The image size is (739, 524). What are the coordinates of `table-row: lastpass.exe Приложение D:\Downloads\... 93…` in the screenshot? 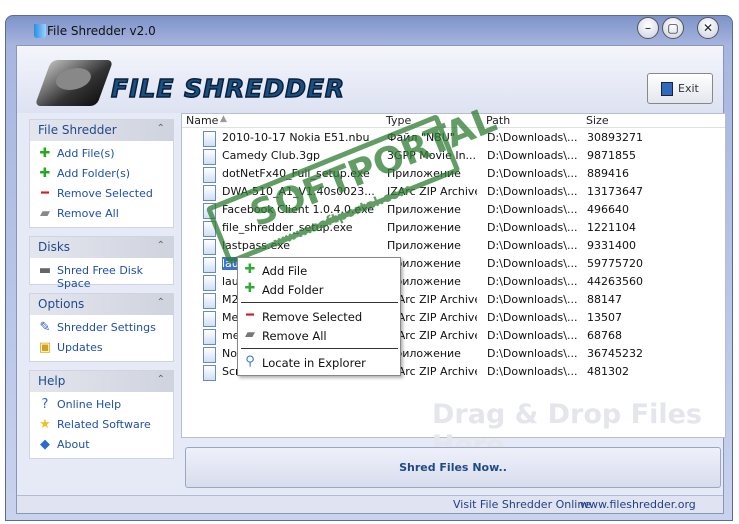 It's located at (453, 245).